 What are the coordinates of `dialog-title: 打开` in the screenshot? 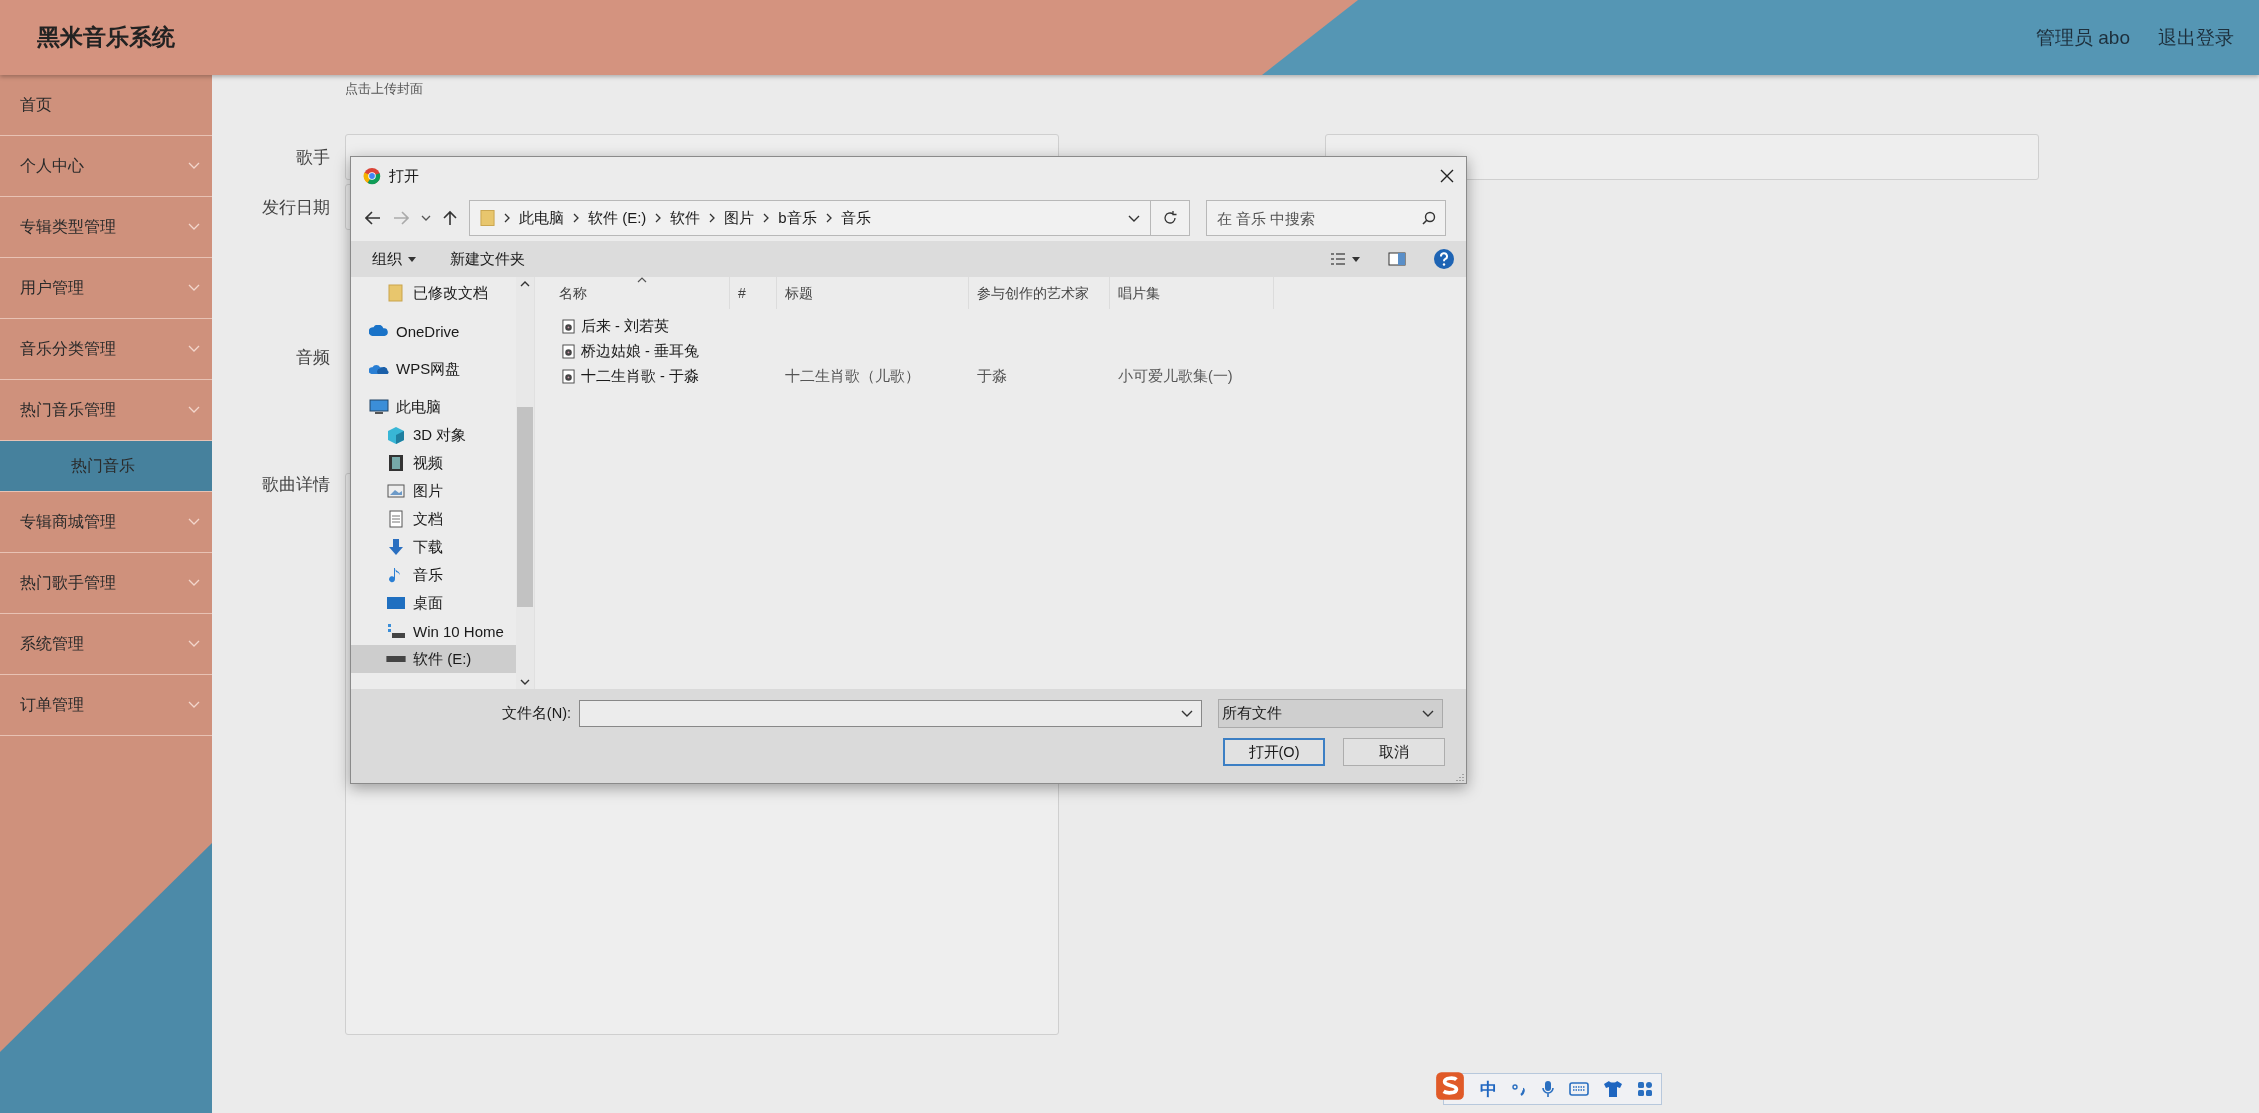 It's located at (404, 176).